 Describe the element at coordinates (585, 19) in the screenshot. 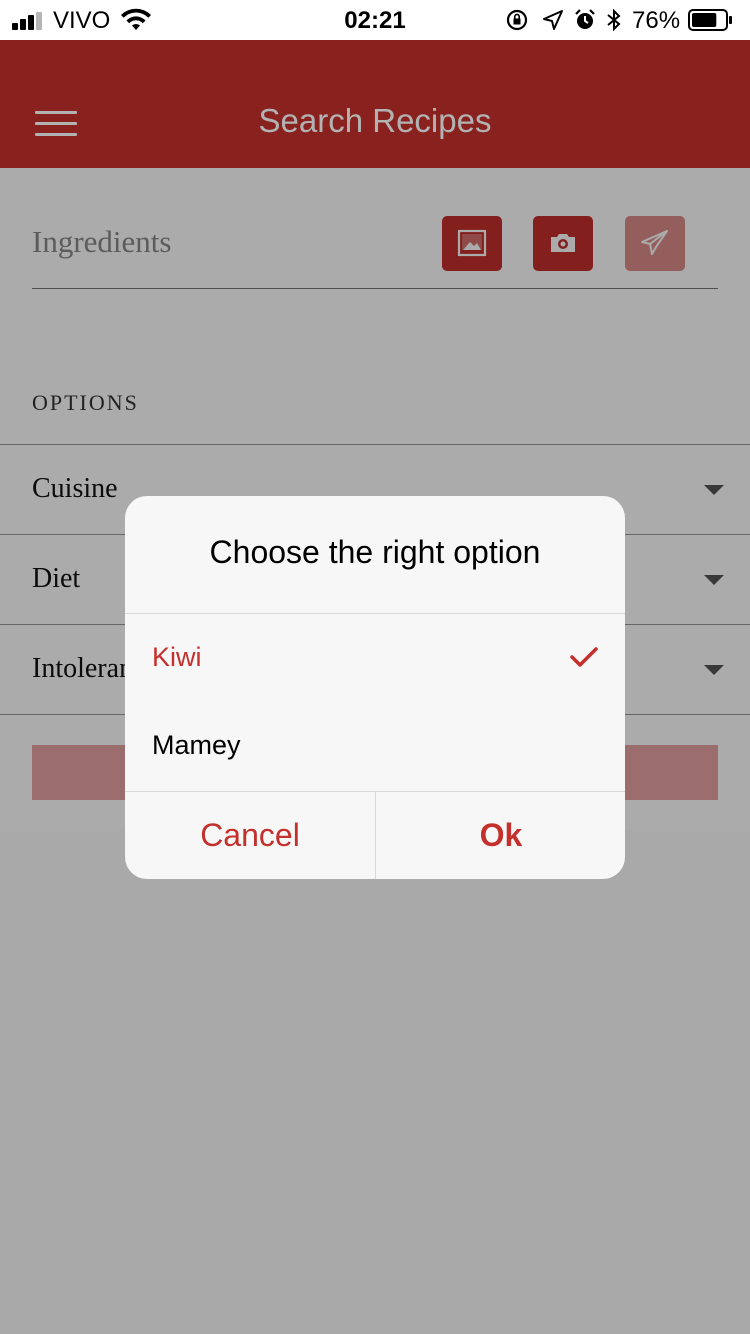

I see `alarm-icon` at that location.